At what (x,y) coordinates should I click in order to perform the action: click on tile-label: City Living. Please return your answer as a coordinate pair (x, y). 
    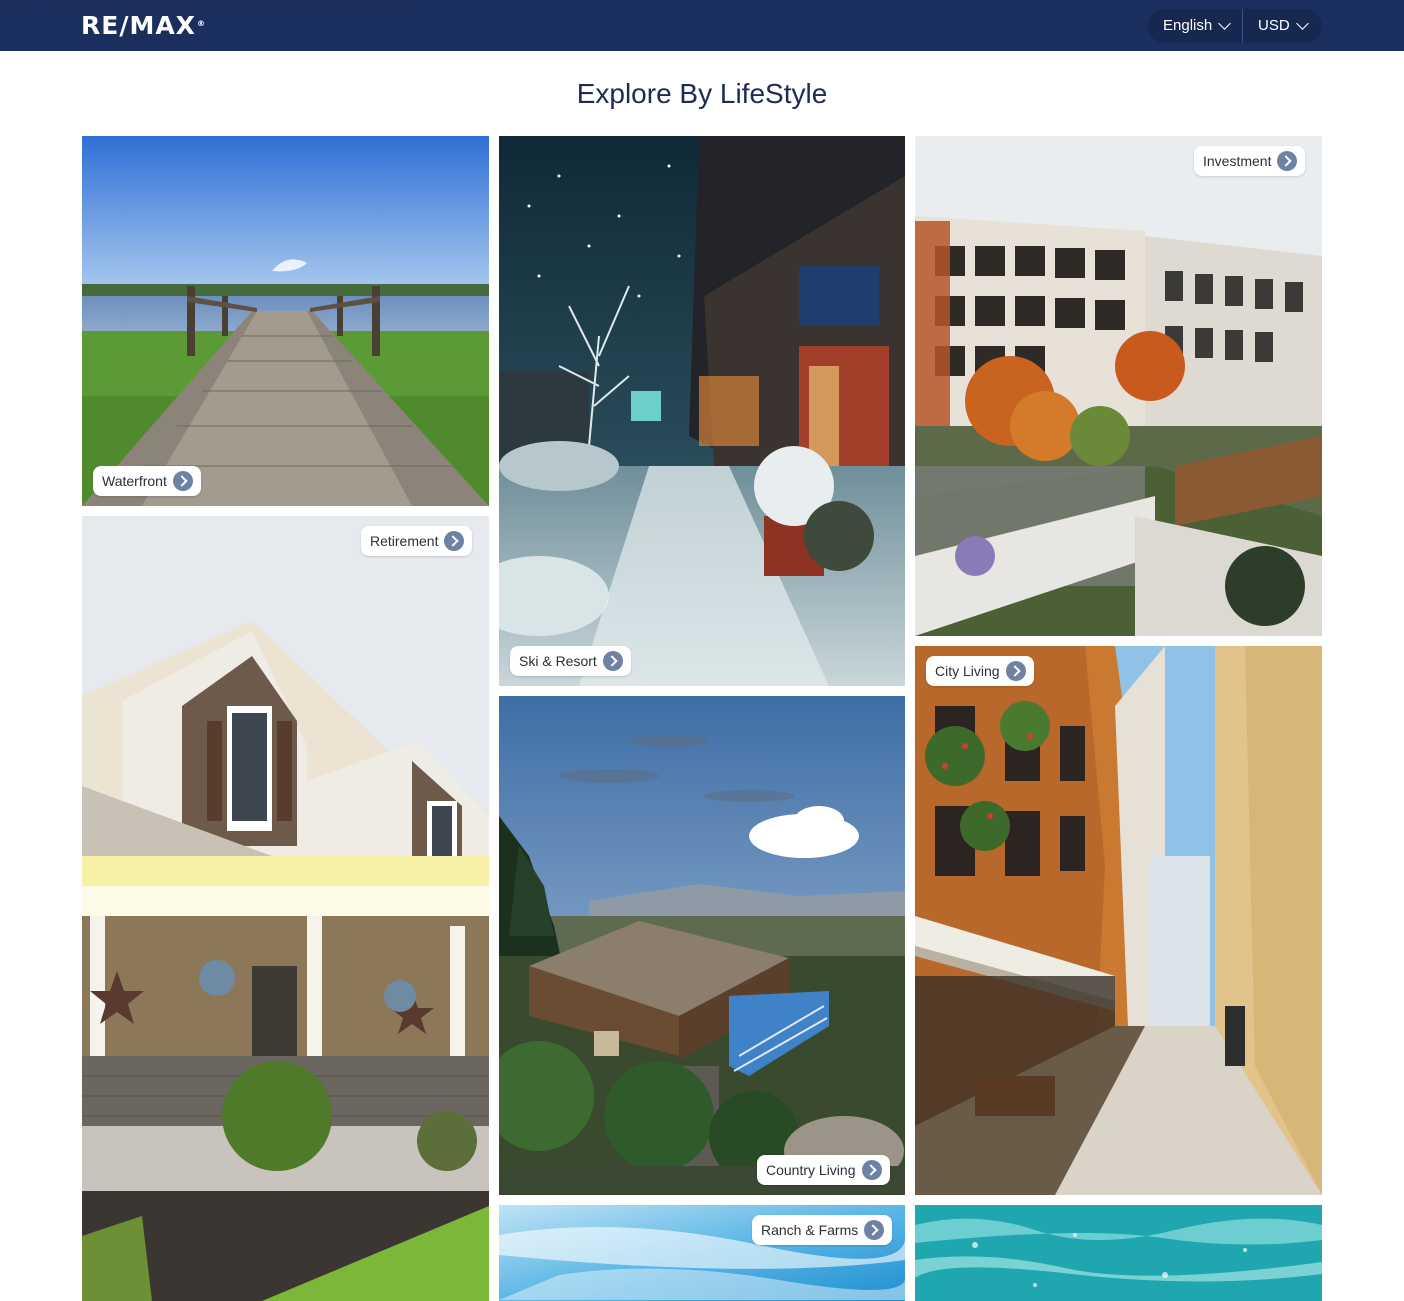
    Looking at the image, I should click on (967, 671).